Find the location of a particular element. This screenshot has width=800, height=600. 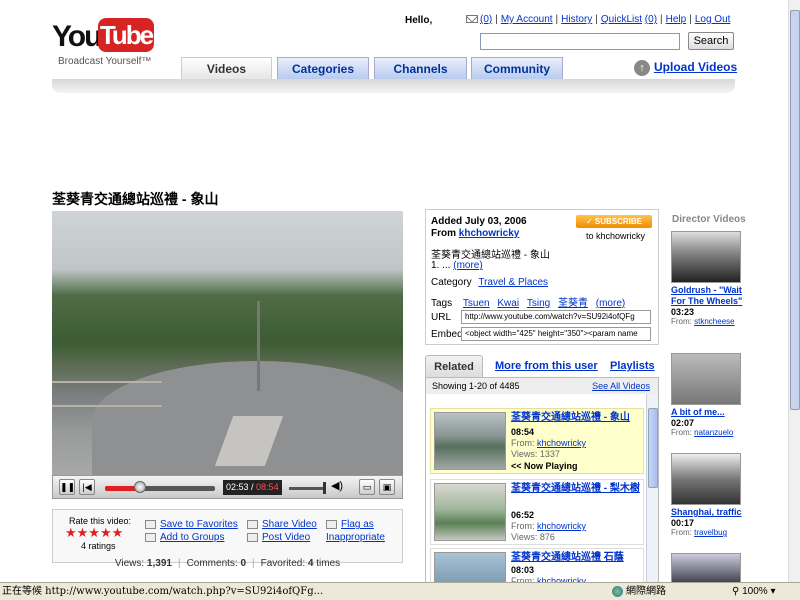

tab-channels: Channels is located at coordinates (420, 68).